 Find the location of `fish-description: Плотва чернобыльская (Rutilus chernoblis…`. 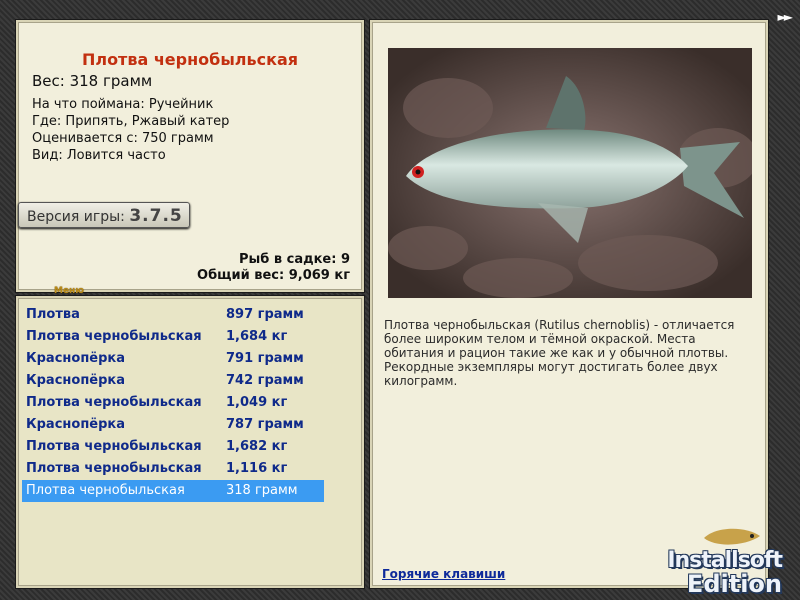

fish-description: Плотва чернобыльская (Rutilus chernoblis… is located at coordinates (559, 353).